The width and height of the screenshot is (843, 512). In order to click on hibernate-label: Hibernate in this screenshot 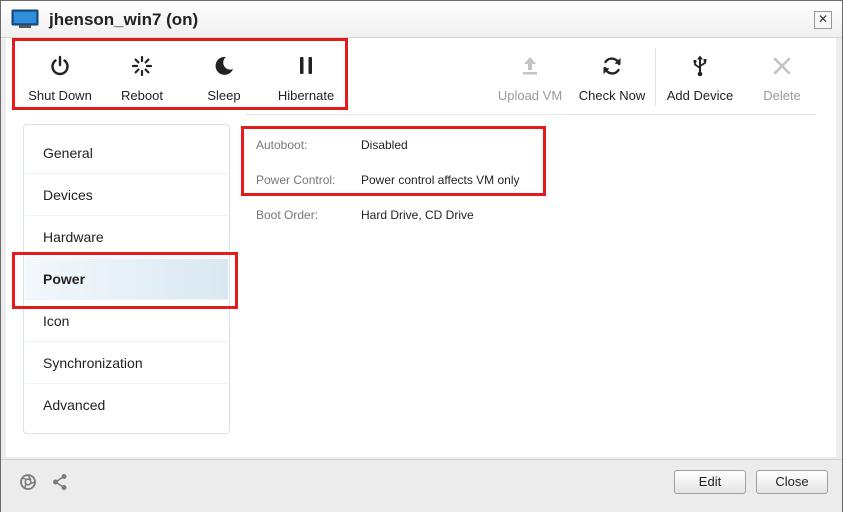, I will do `click(306, 95)`.